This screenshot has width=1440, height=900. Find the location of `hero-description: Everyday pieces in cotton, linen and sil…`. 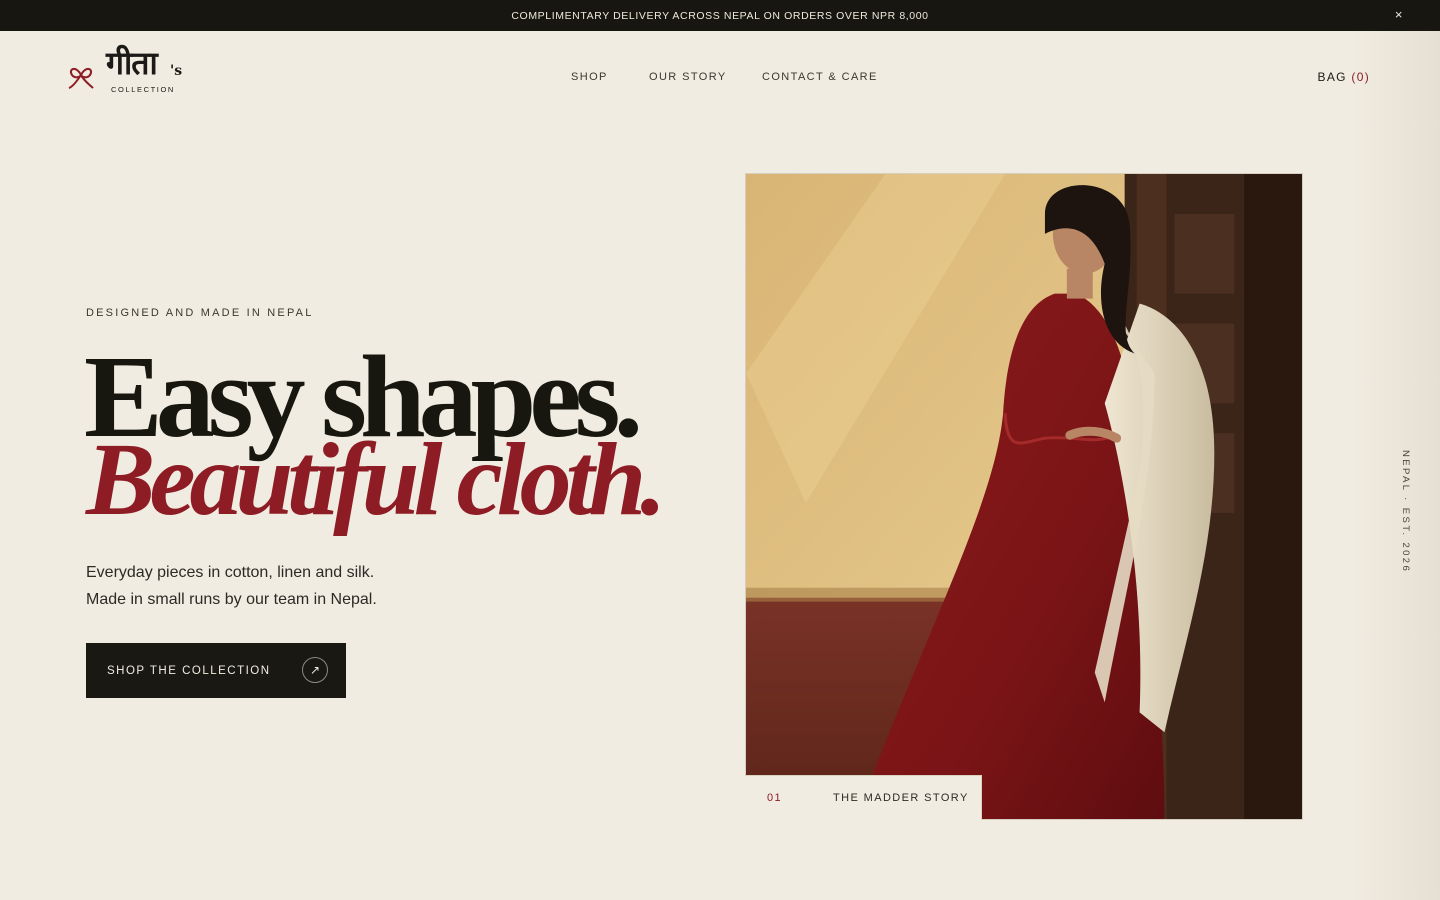

hero-description: Everyday pieces in cotton, linen and sil… is located at coordinates (231, 586).